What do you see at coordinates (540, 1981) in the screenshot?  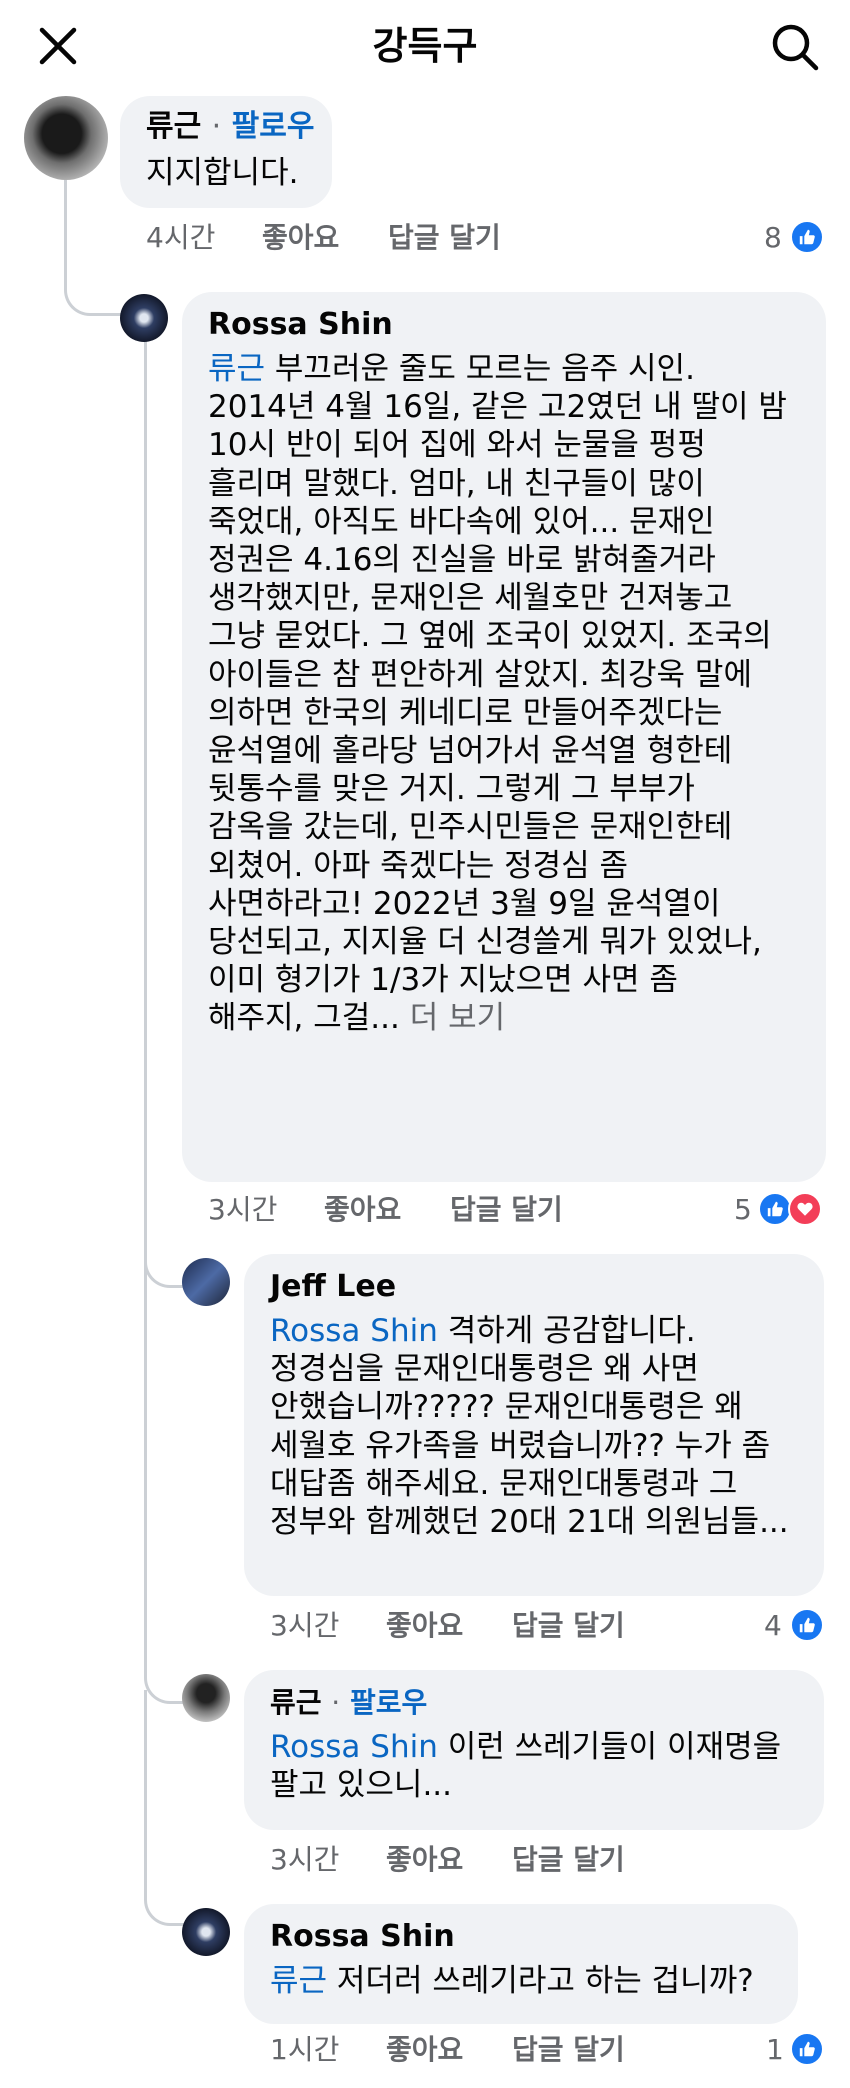 I see `comment-text-line: 저더러 쓰레기라고 하는 겁니까?` at bounding box center [540, 1981].